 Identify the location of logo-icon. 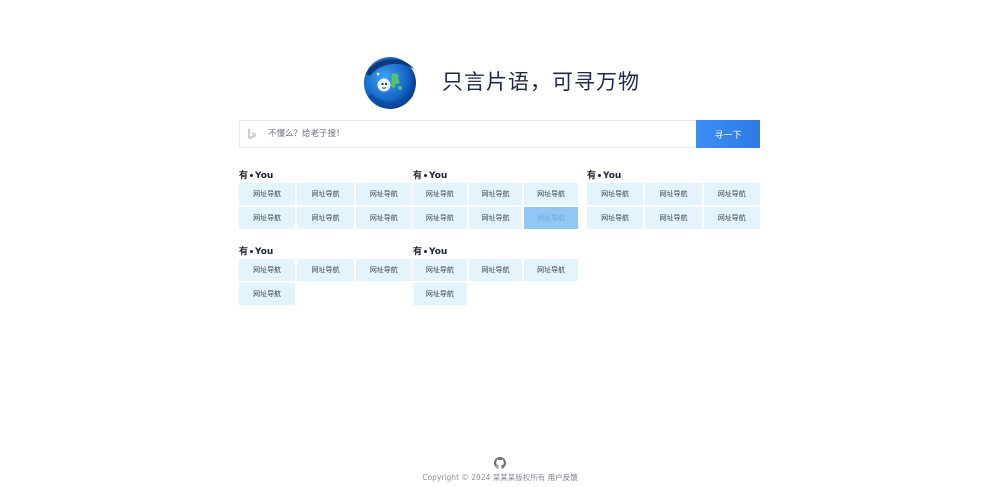
(390, 82).